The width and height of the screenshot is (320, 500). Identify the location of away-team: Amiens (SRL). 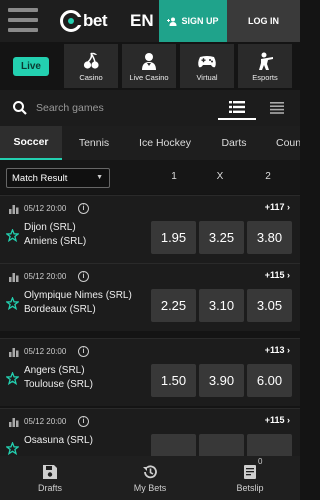
(55, 241).